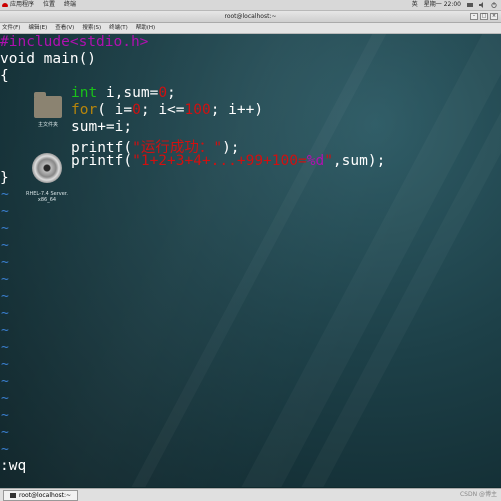  I want to click on desktop-icon-label: RHEL-7.4 Server. x86_64, so click(47, 197).